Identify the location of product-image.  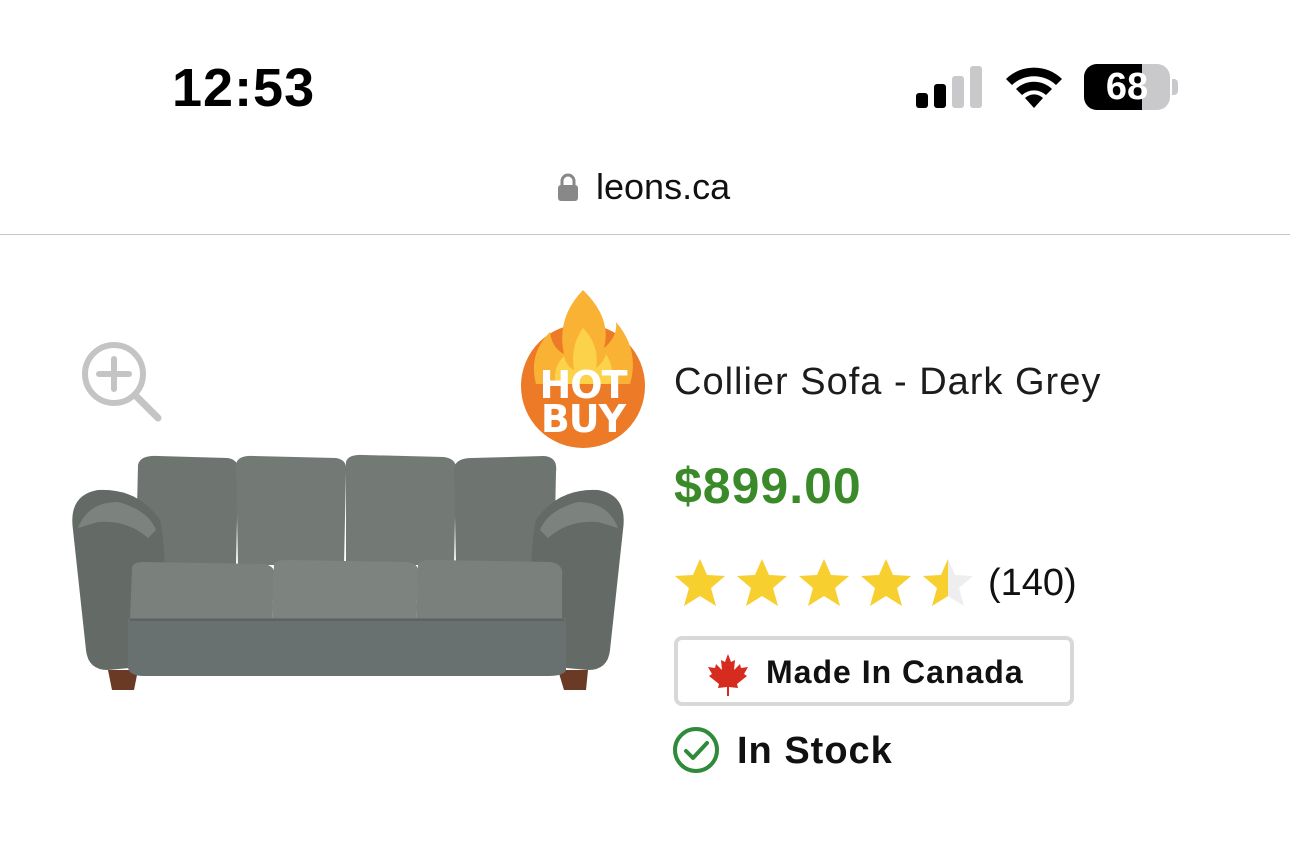
(348, 572).